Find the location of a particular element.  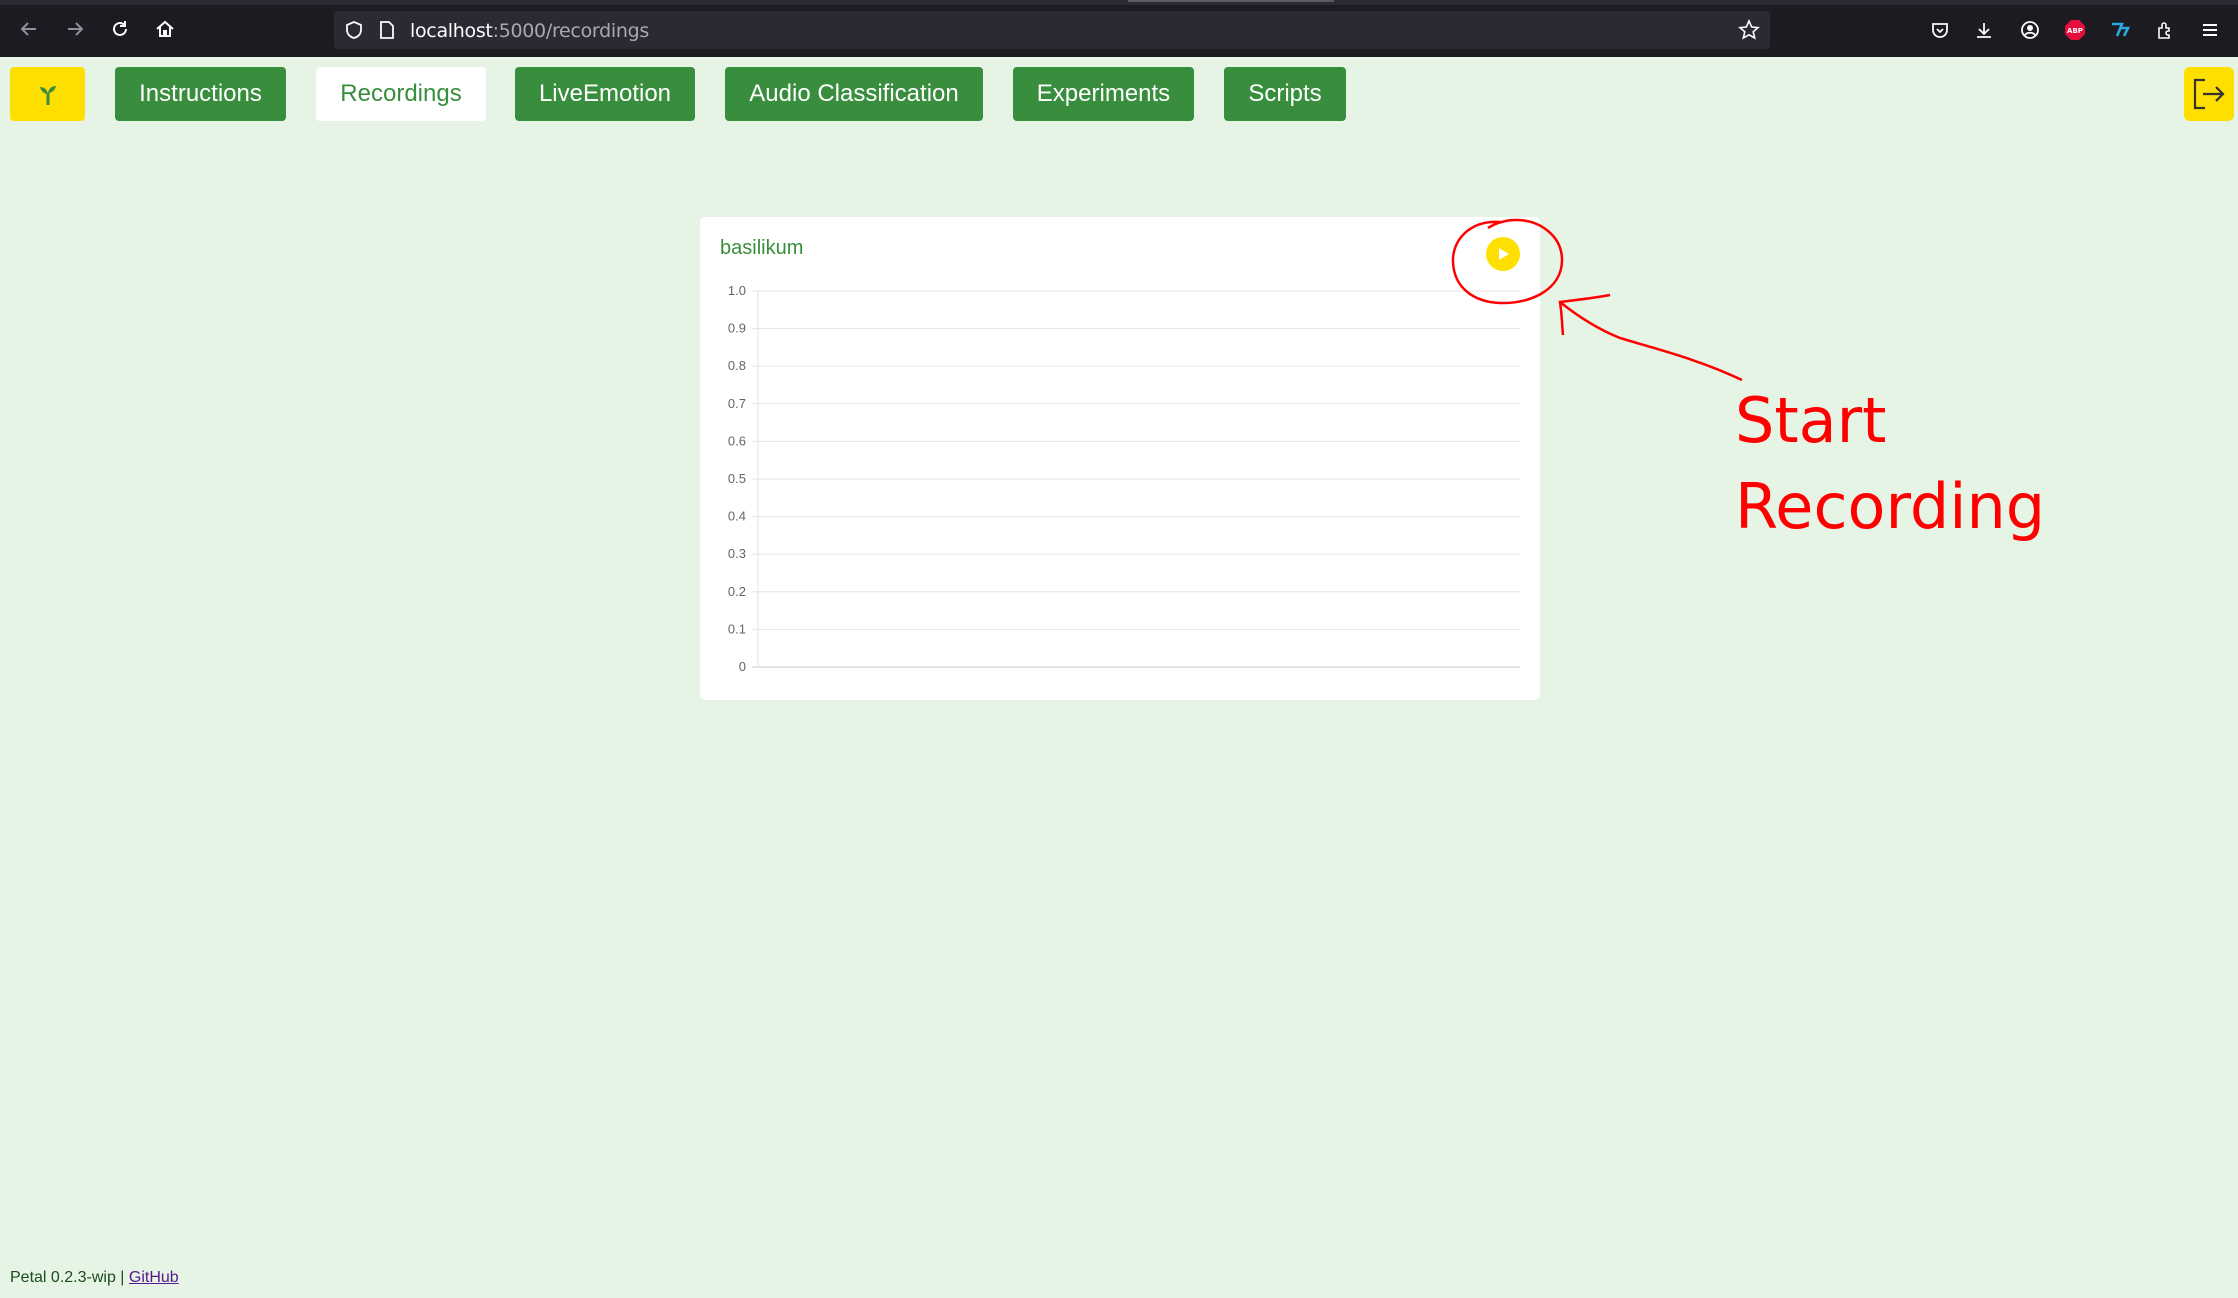

logout-button is located at coordinates (2209, 94).